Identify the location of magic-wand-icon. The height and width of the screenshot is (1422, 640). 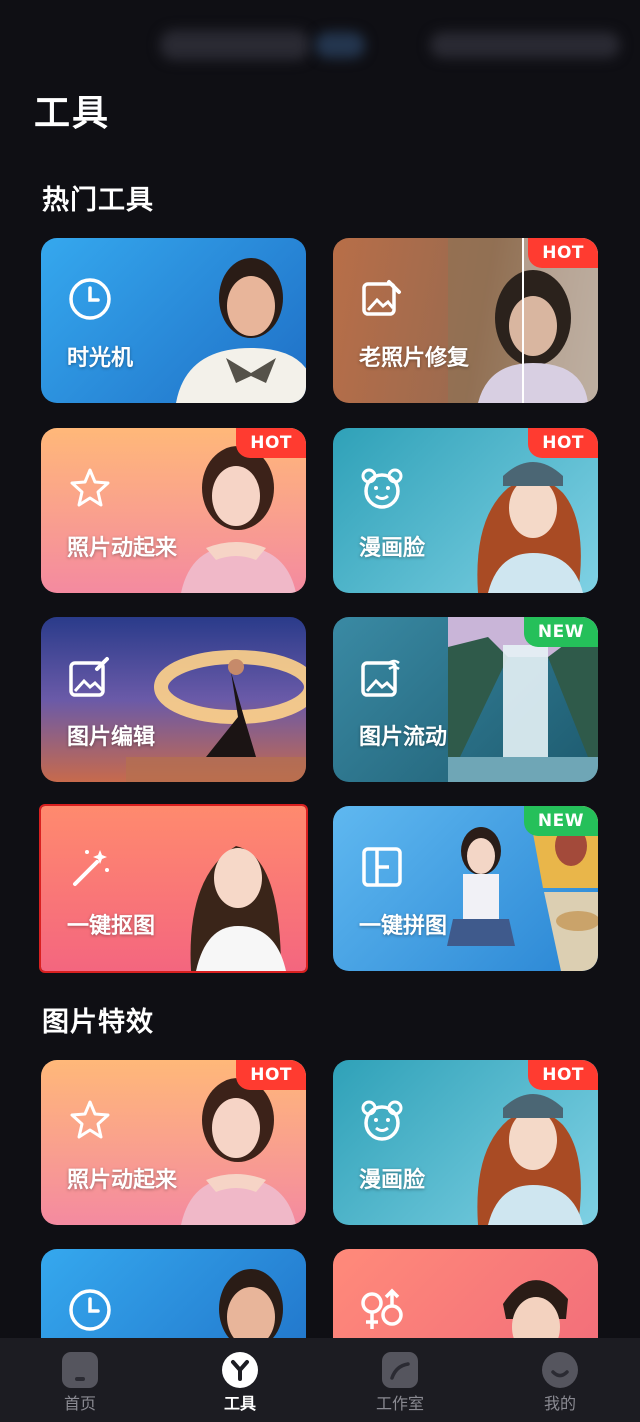
(91, 868).